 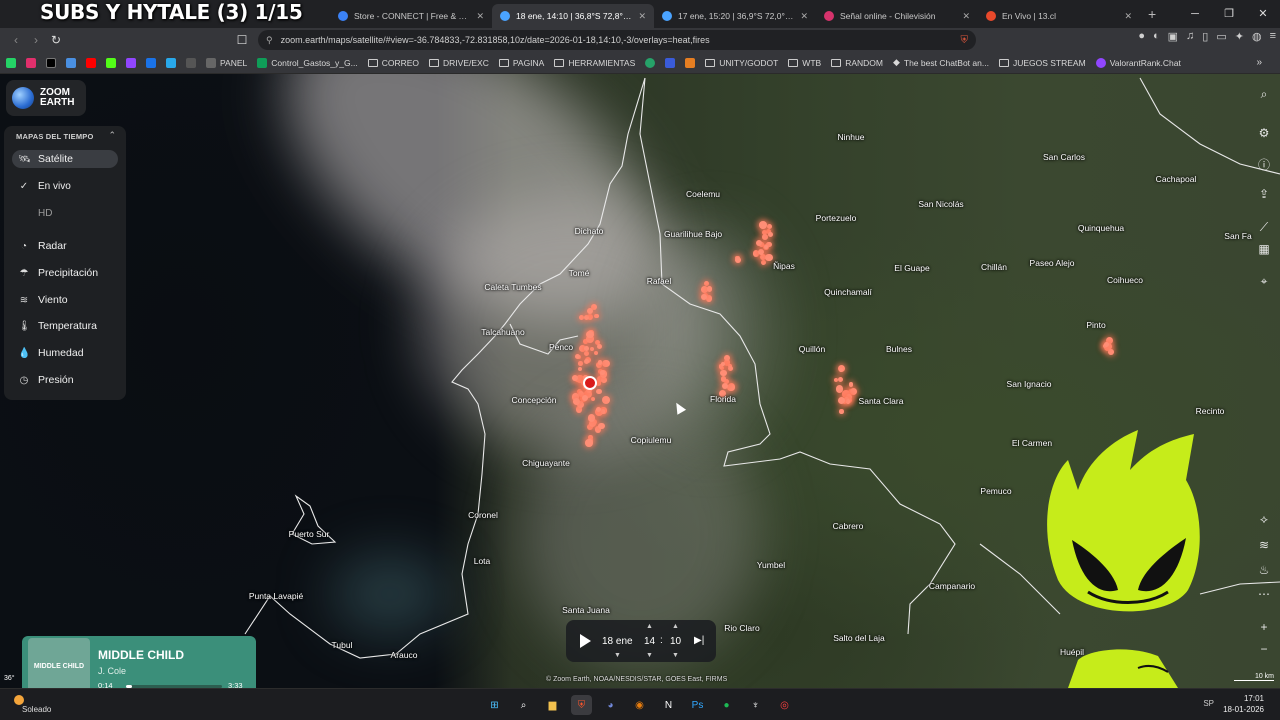 What do you see at coordinates (590, 383) in the screenshot?
I see `fire-marker-icon` at bounding box center [590, 383].